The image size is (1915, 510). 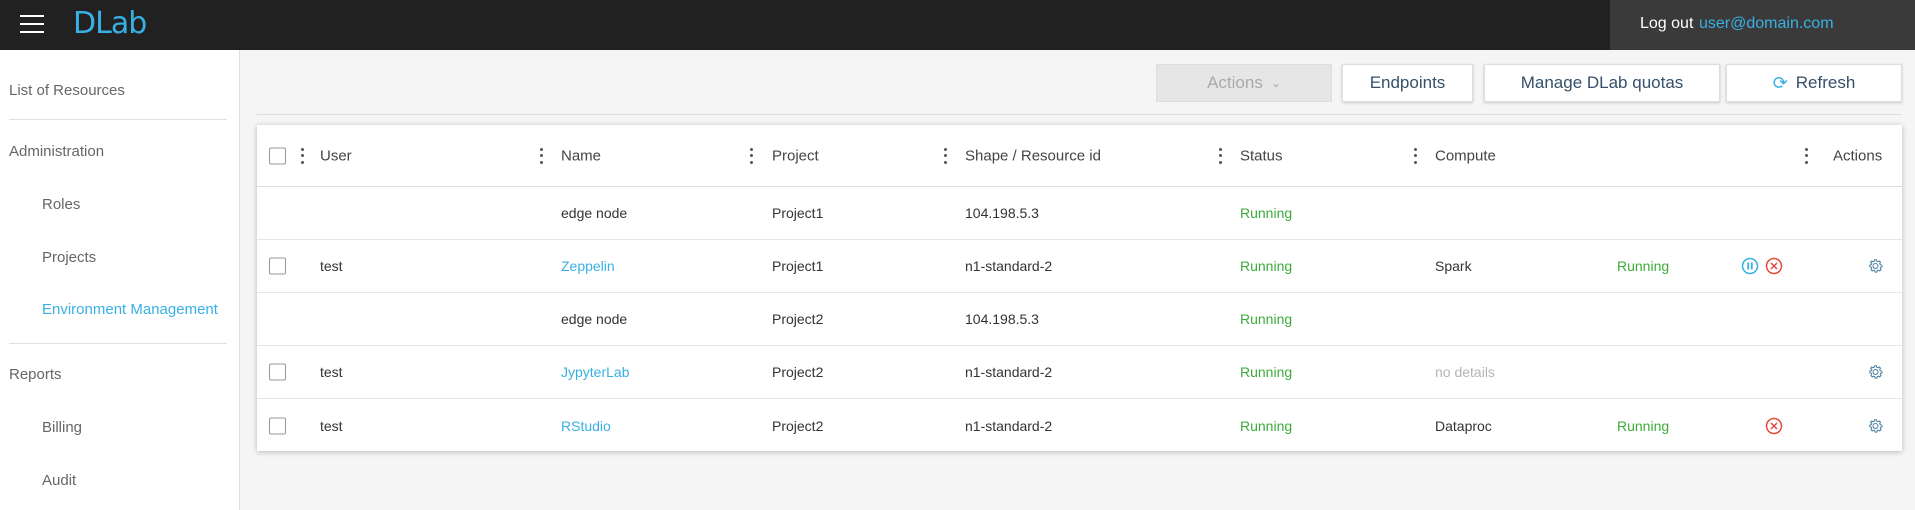 I want to click on sidebar-item-projects: Projects, so click(x=69, y=257).